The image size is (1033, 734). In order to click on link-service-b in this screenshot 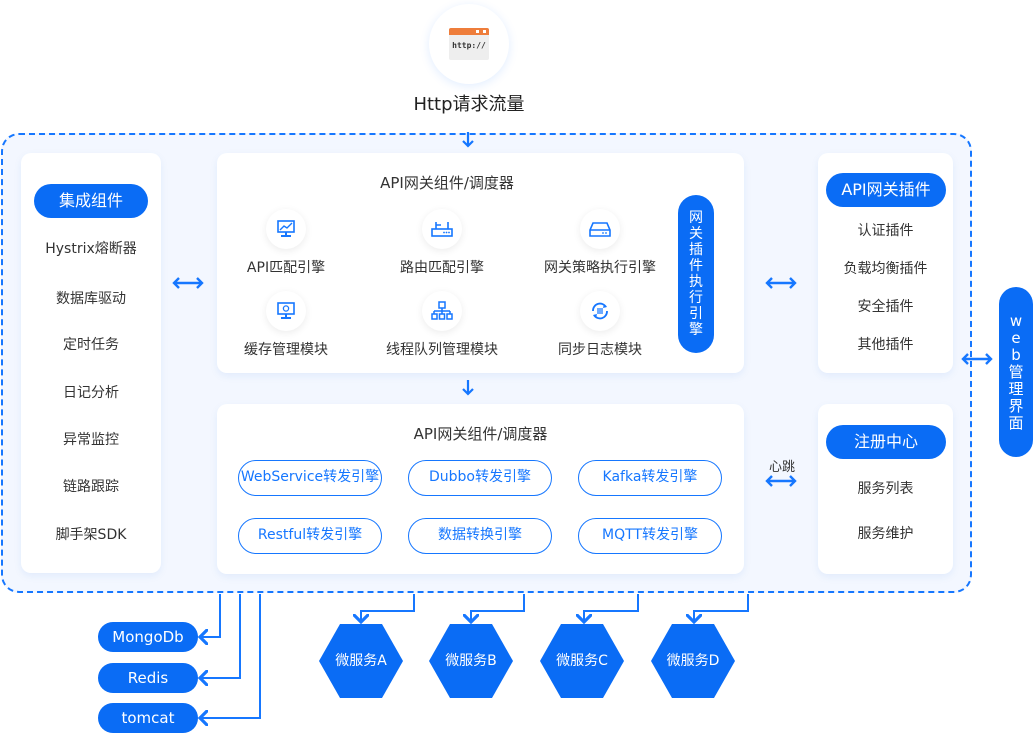, I will do `click(498, 608)`.